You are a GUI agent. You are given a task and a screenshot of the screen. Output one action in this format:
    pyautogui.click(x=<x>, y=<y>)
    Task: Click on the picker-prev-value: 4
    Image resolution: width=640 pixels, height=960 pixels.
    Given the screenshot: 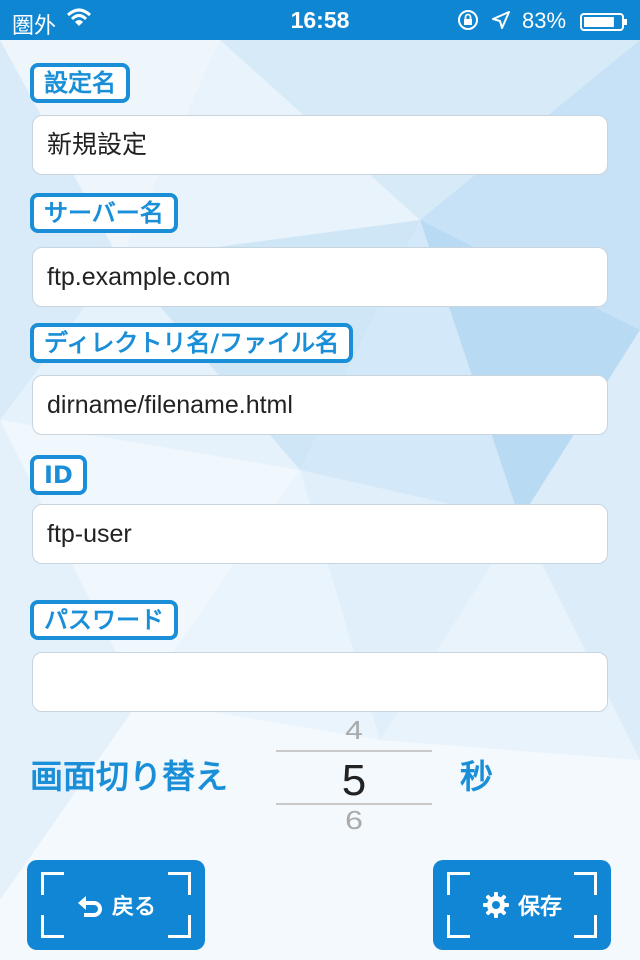 What is the action you would take?
    pyautogui.click(x=354, y=731)
    